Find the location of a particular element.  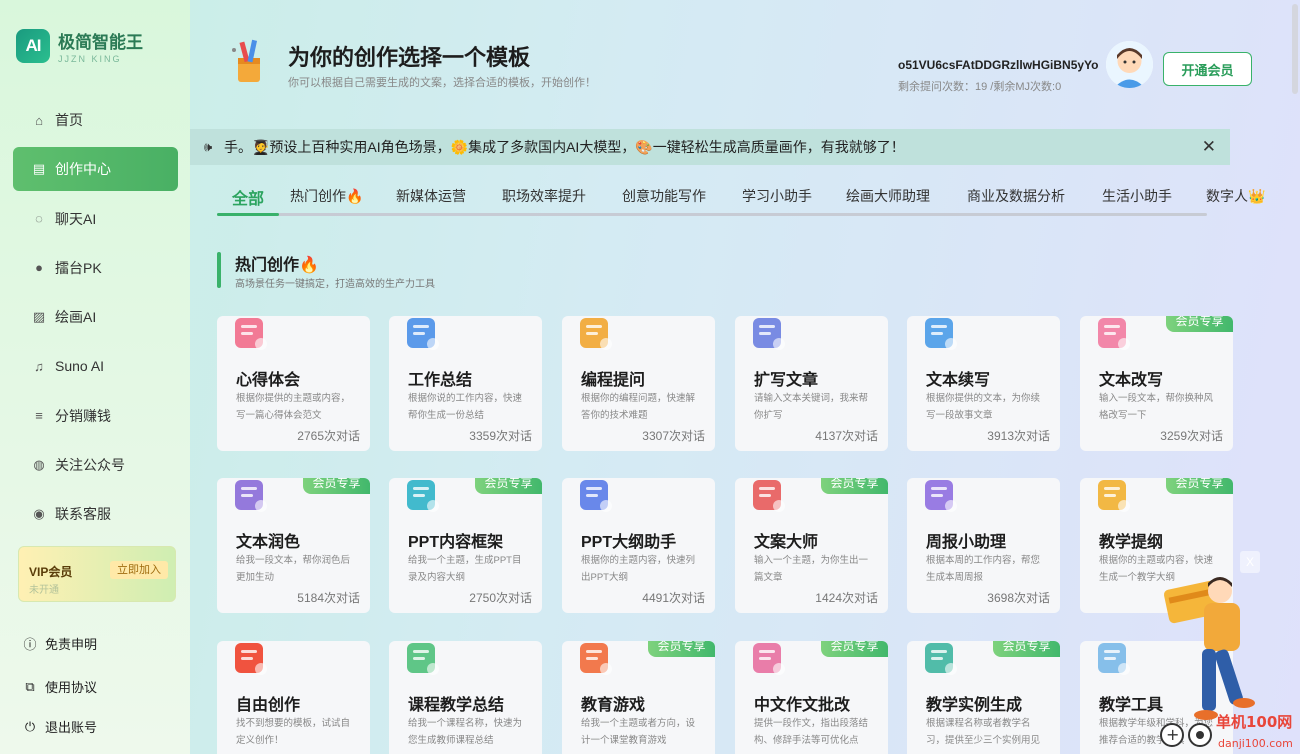

tab-8: 生活小助手 is located at coordinates (1137, 196).